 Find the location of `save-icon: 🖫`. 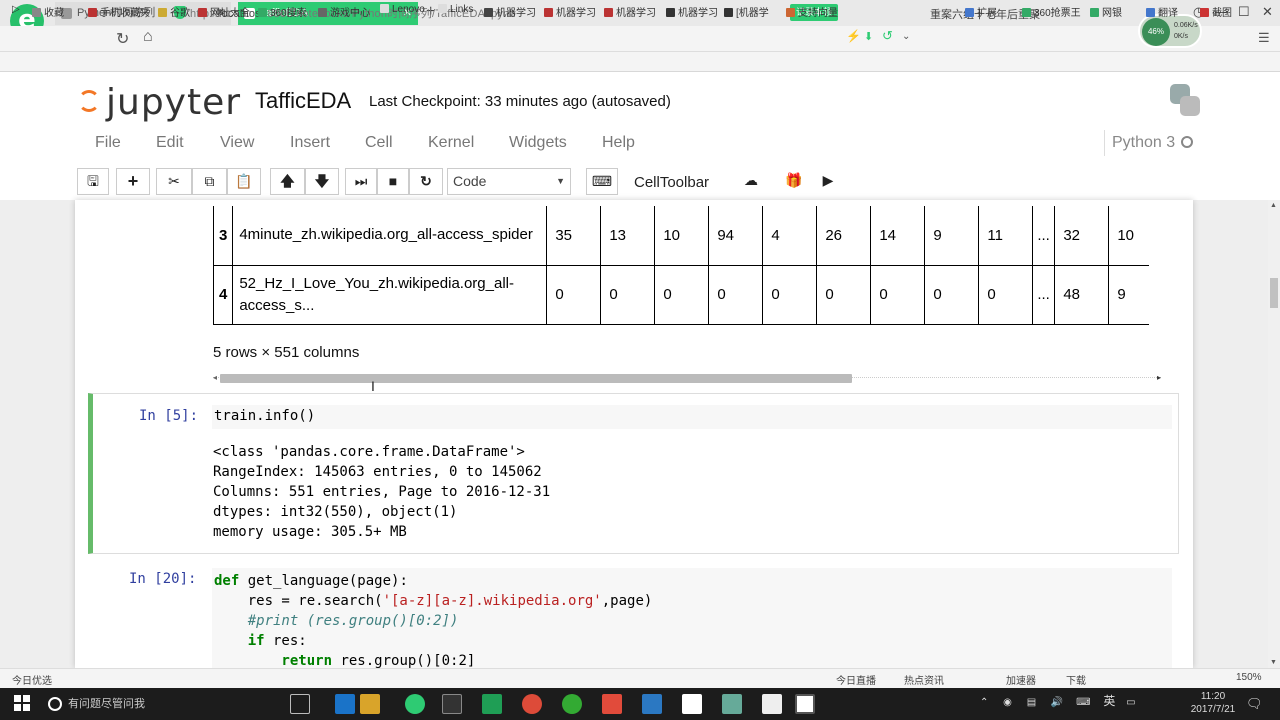

save-icon: 🖫 is located at coordinates (93, 181).